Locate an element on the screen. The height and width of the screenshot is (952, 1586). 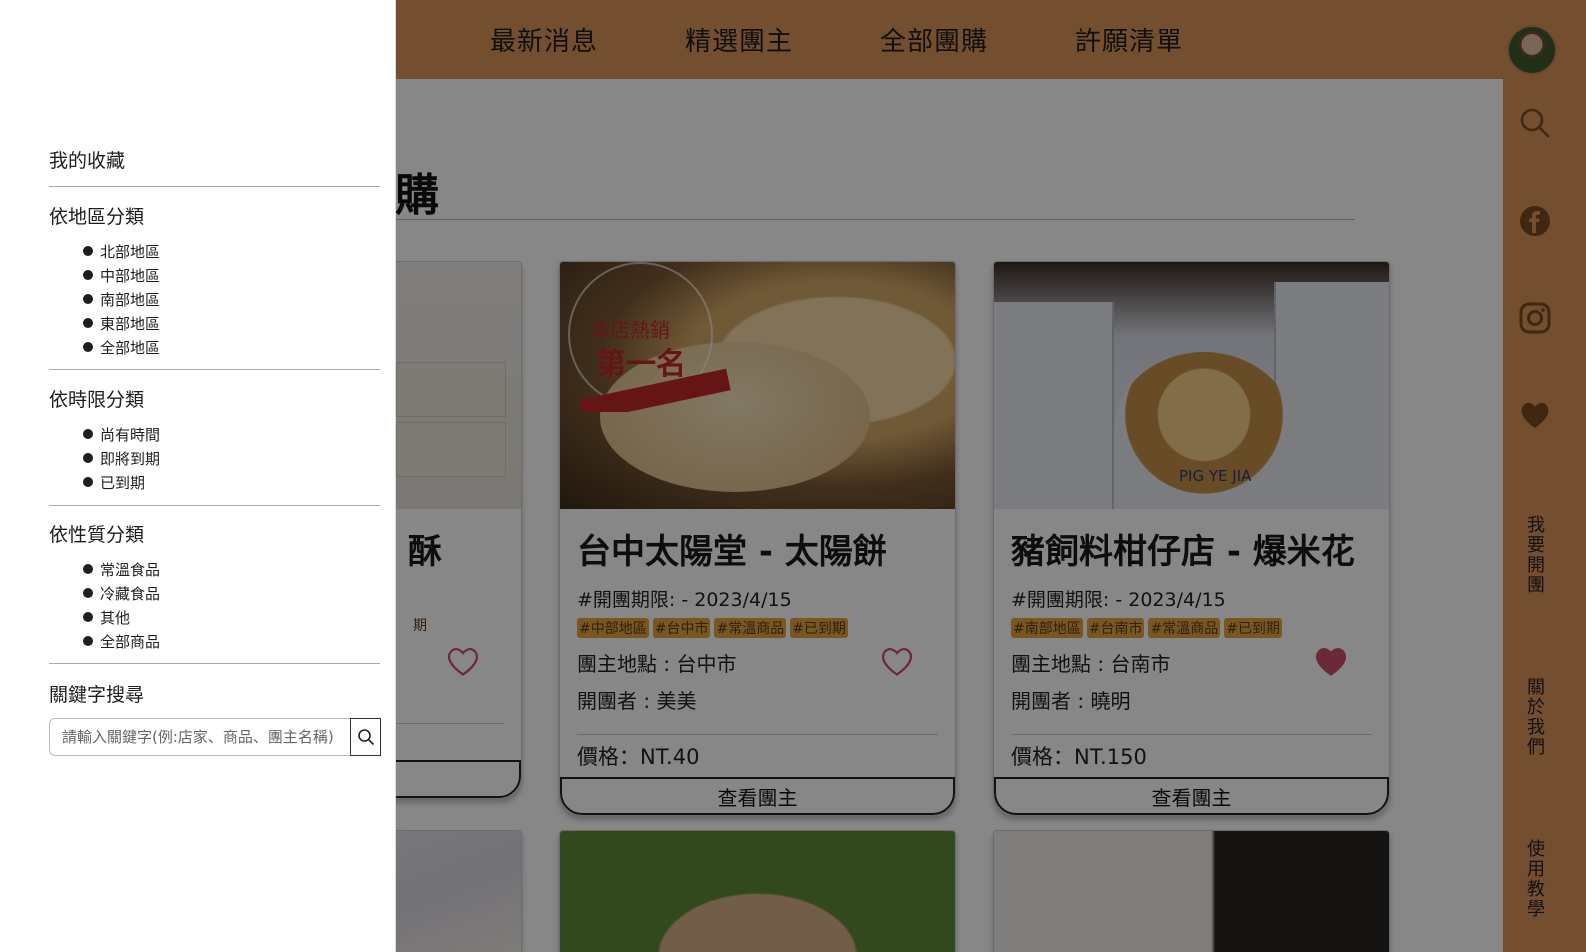
filter-south: 南部地區 is located at coordinates (231, 299).